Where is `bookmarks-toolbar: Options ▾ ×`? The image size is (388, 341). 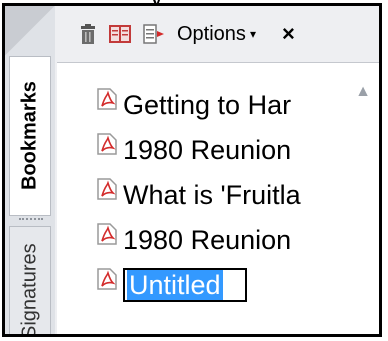
bookmarks-toolbar: Options ▾ × is located at coordinates (218, 34).